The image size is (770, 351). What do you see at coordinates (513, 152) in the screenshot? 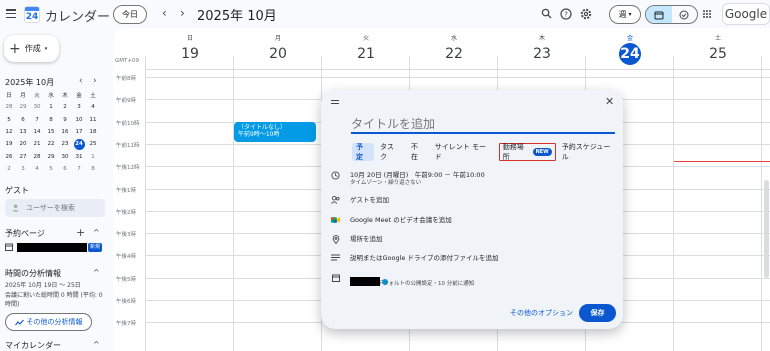
I see `tab-working-location-label: 勤務場所` at bounding box center [513, 152].